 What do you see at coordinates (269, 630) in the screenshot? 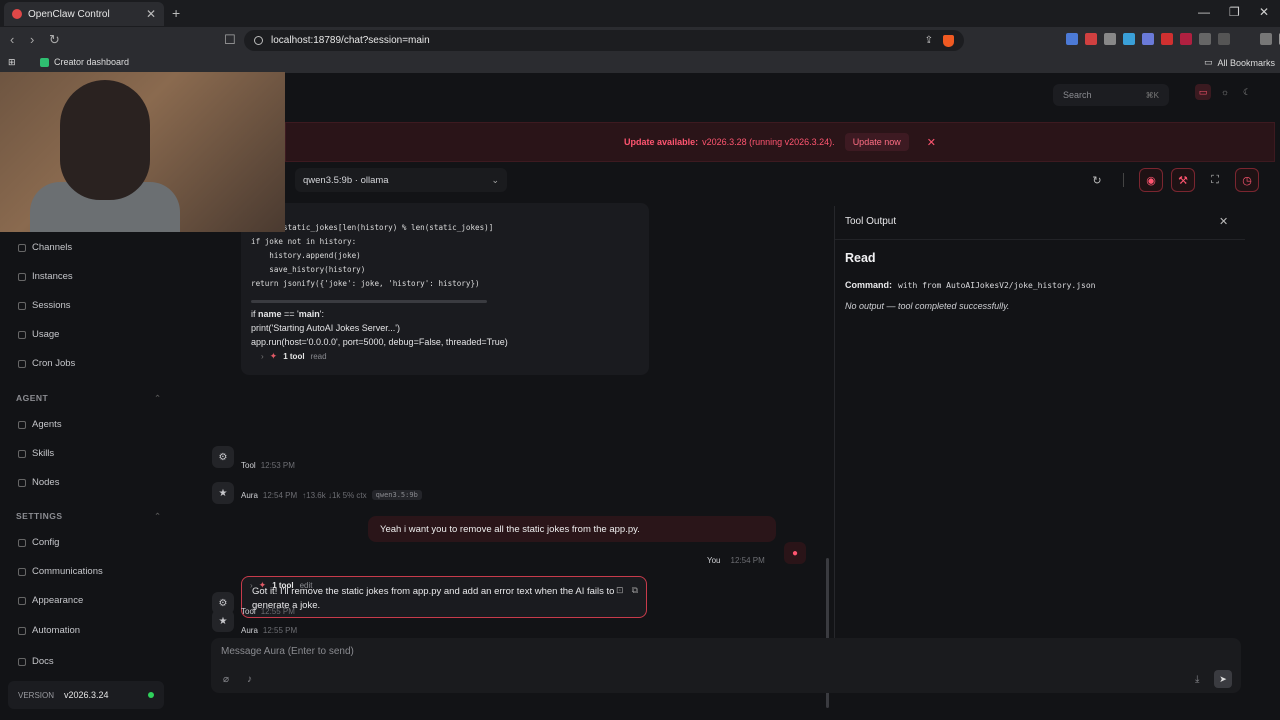
I see `message-meta: Aura 12:55 PM` at bounding box center [269, 630].